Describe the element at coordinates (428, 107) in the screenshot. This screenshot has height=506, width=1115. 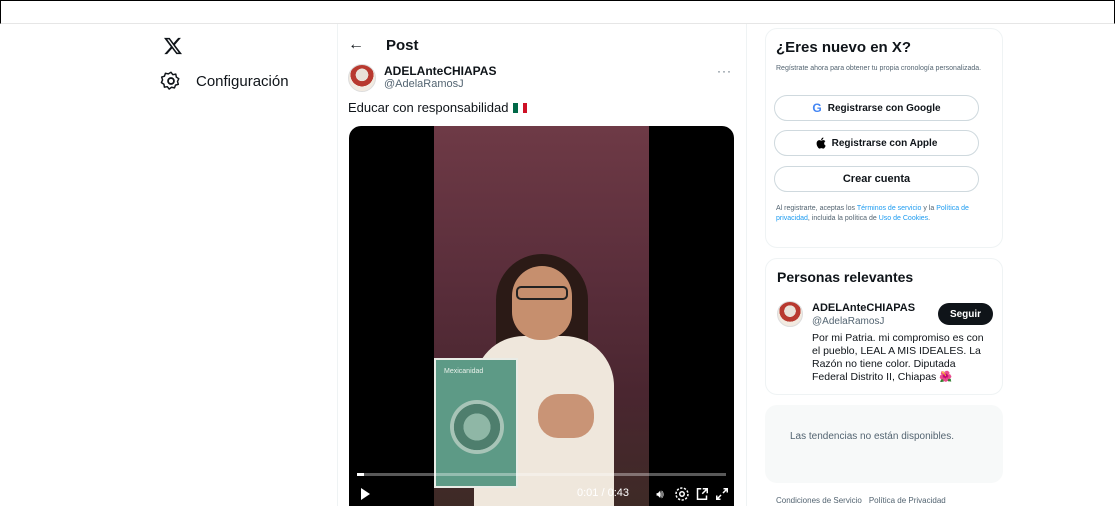
I see `post-text-content: Educar con responsabilidad` at that location.